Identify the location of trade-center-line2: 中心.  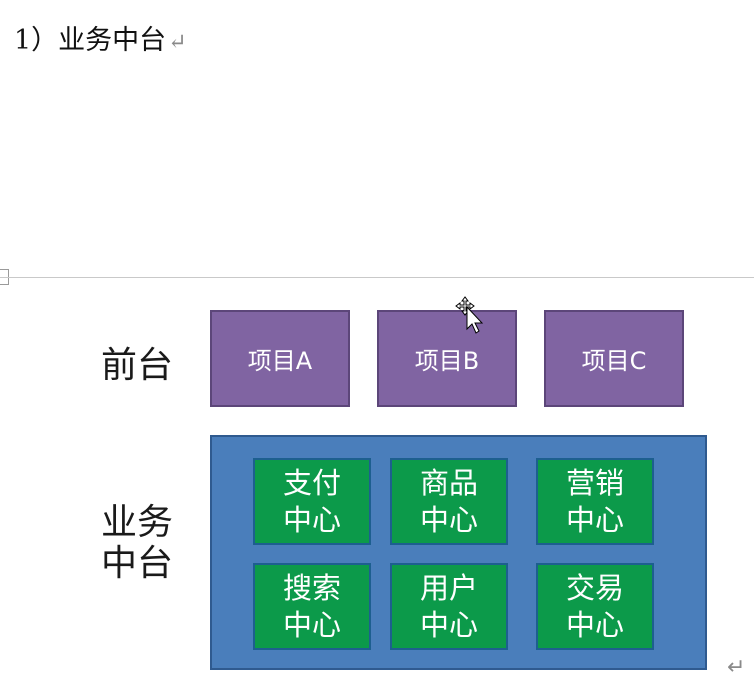
(594, 624).